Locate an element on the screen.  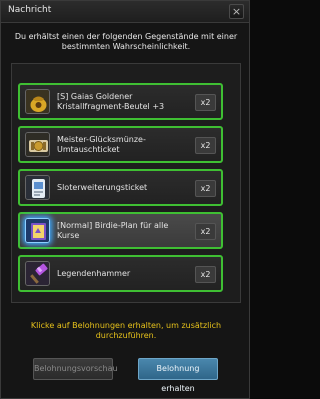
slot-ticket-icon is located at coordinates (37, 187).